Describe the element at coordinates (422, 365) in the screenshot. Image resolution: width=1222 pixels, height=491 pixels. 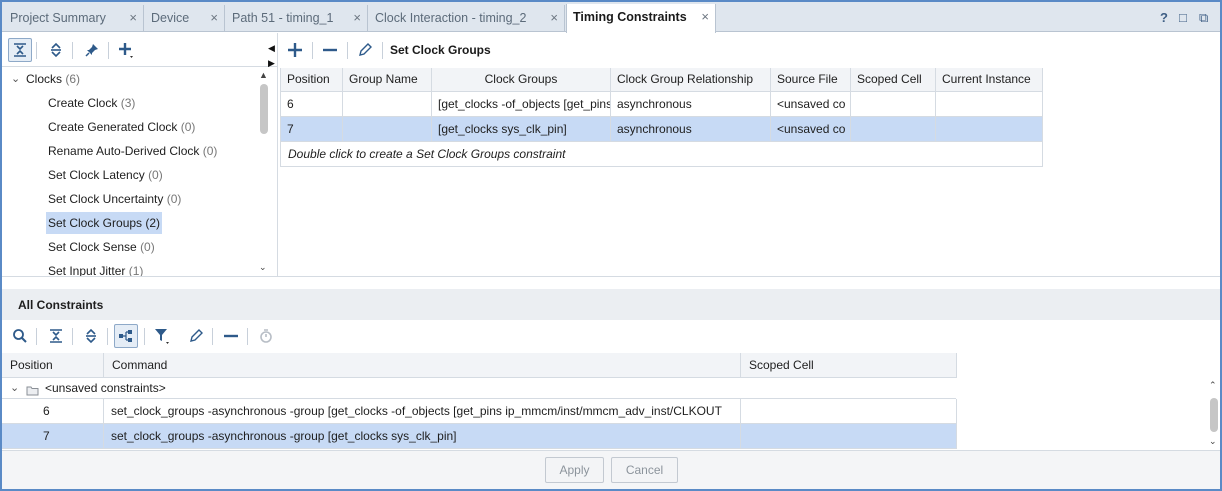
I see `column-header-command: Command` at that location.